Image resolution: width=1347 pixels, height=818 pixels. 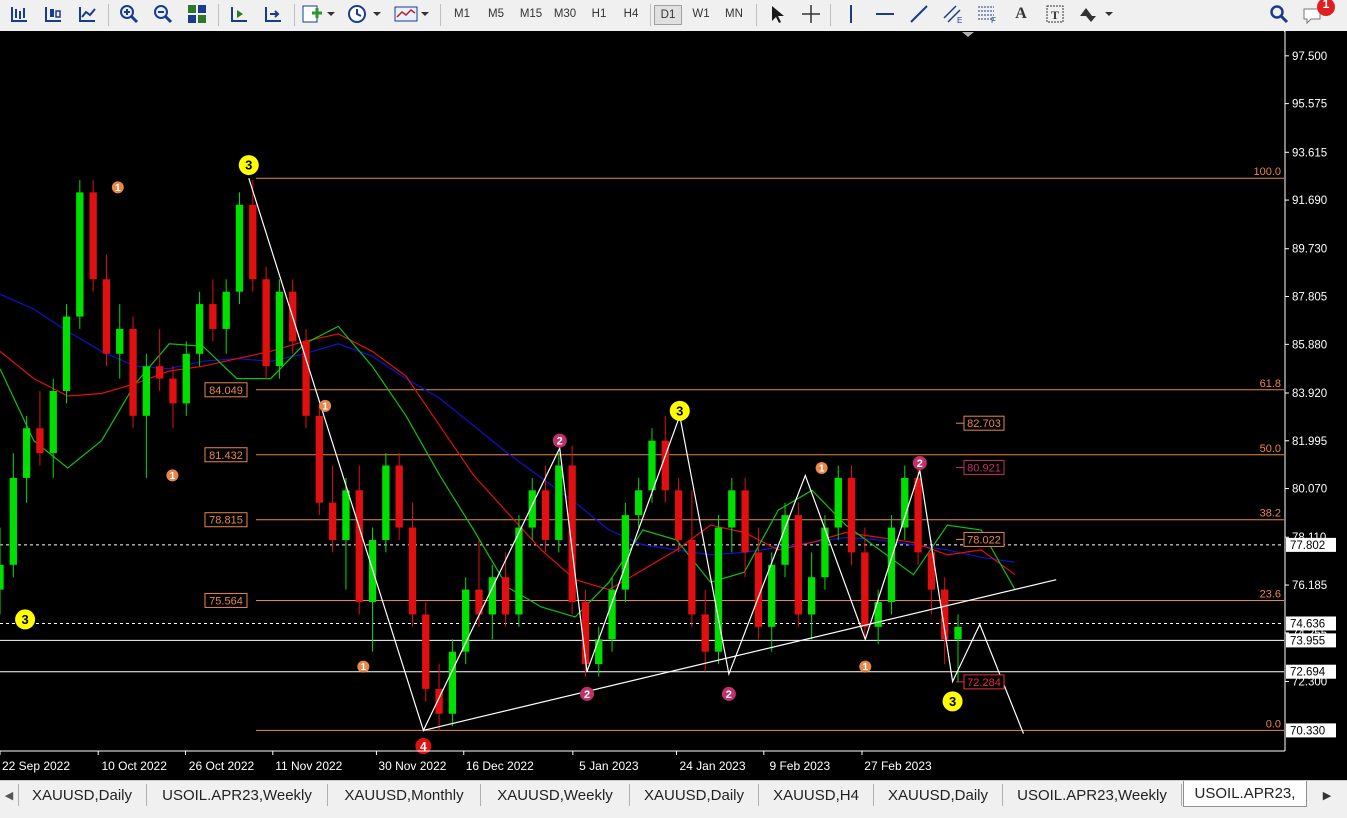 I want to click on templates-icon, so click(x=412, y=14).